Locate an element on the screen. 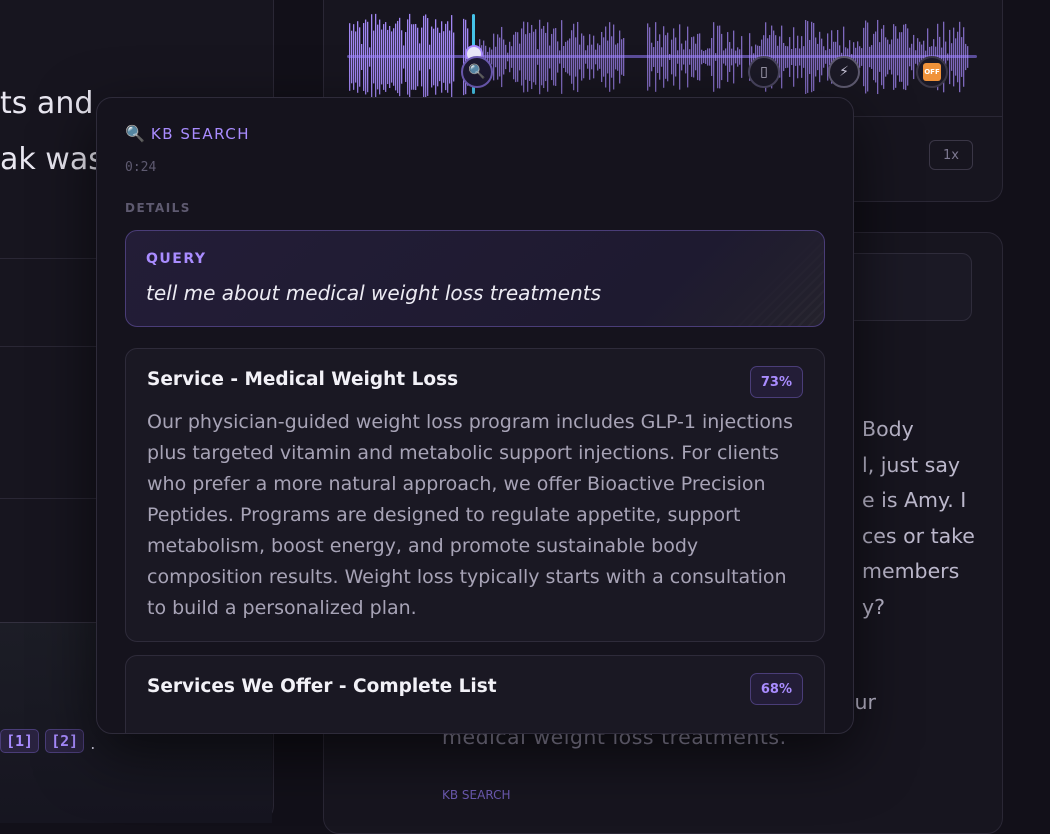 The height and width of the screenshot is (834, 1050). timeline-marker-kb-search: 🔍 is located at coordinates (477, 72).